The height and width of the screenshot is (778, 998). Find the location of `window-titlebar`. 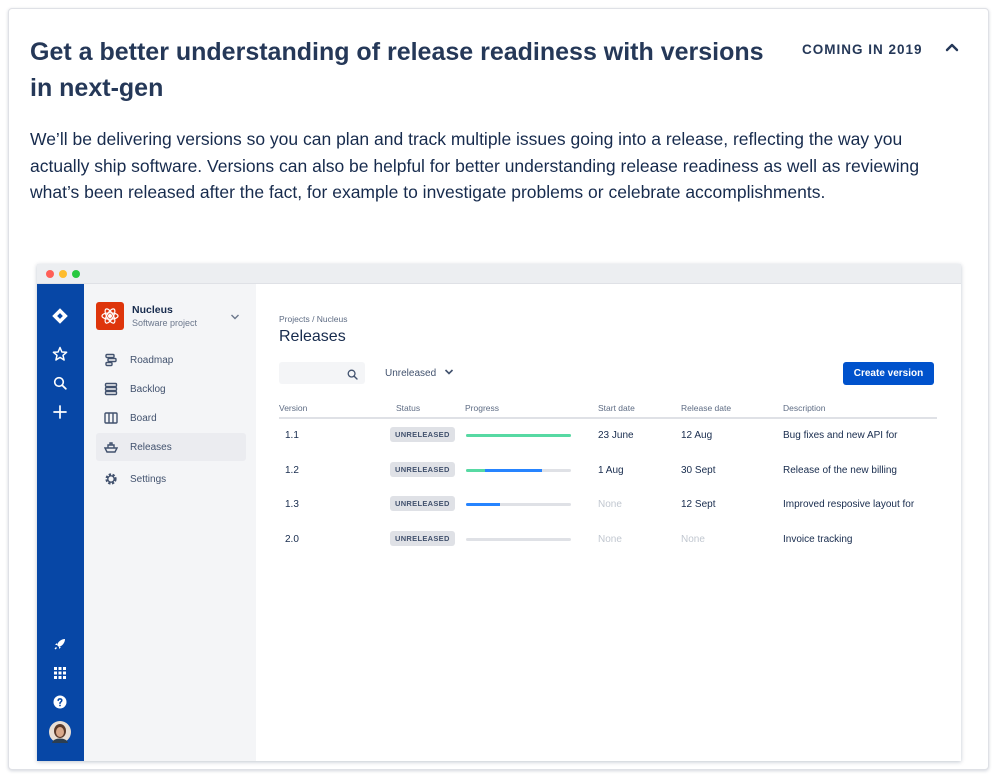

window-titlebar is located at coordinates (499, 274).